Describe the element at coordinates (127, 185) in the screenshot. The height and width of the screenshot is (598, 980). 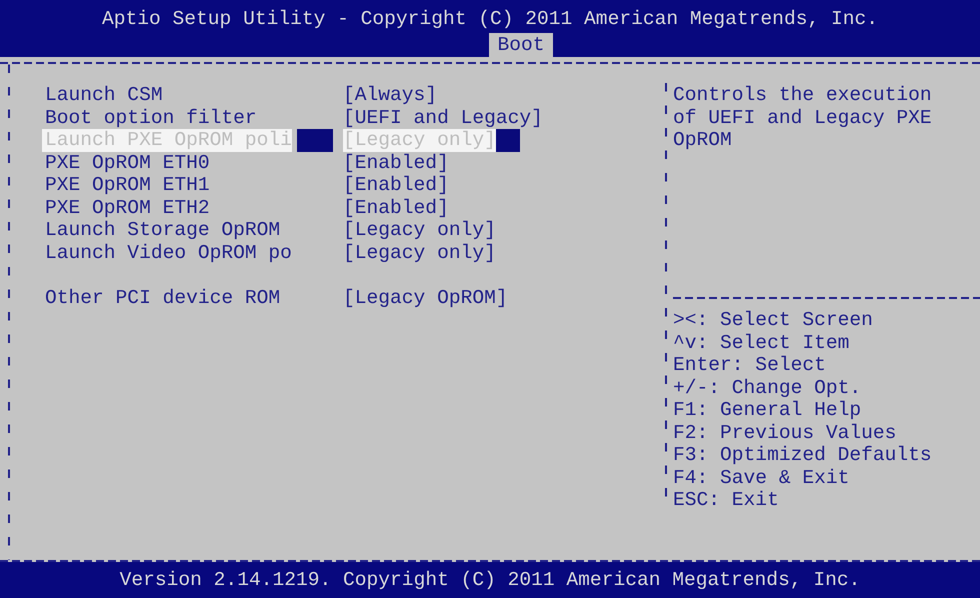
I see `setting-label: PXE OpROM ETH1` at that location.